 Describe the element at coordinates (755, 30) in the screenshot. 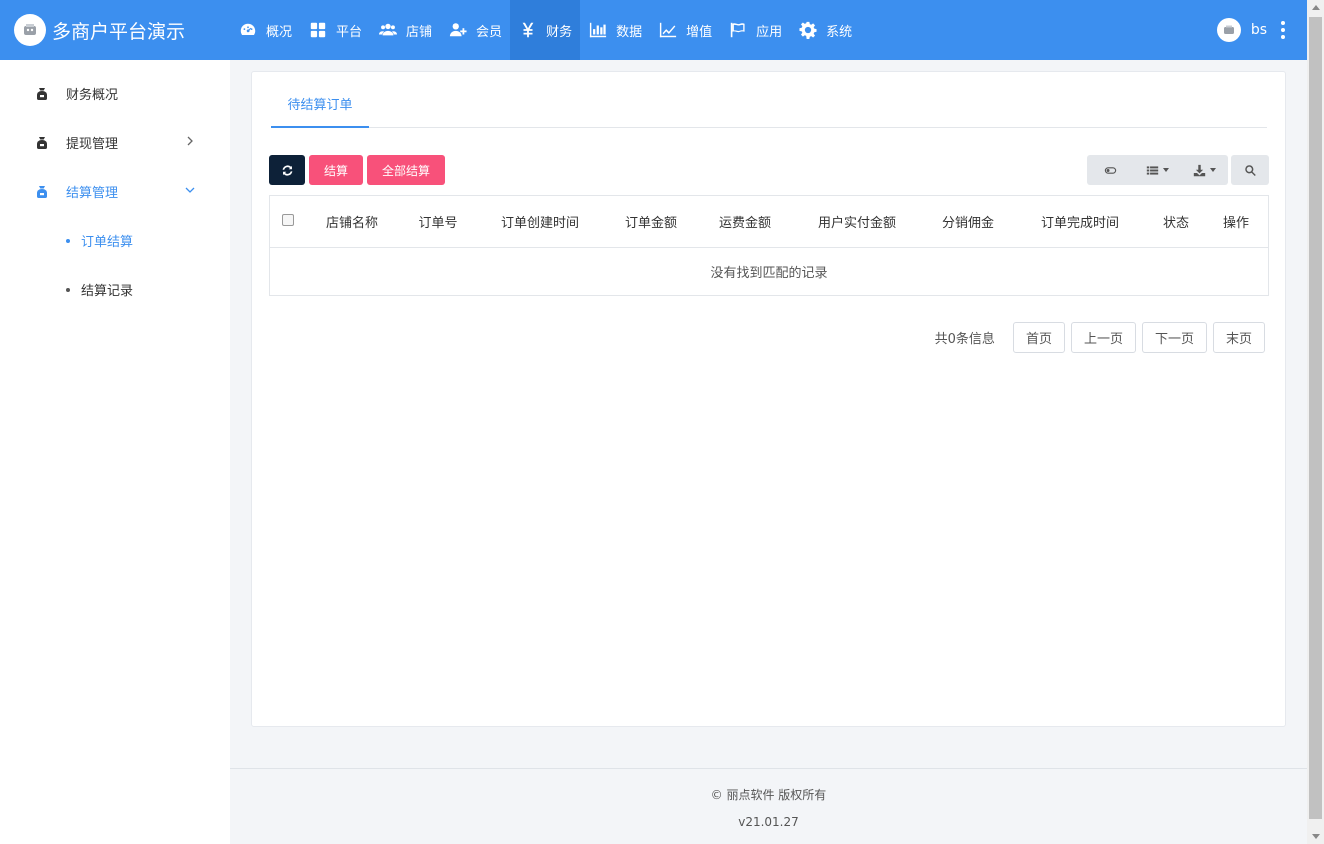

I see `nav-item-apps: 应用` at that location.